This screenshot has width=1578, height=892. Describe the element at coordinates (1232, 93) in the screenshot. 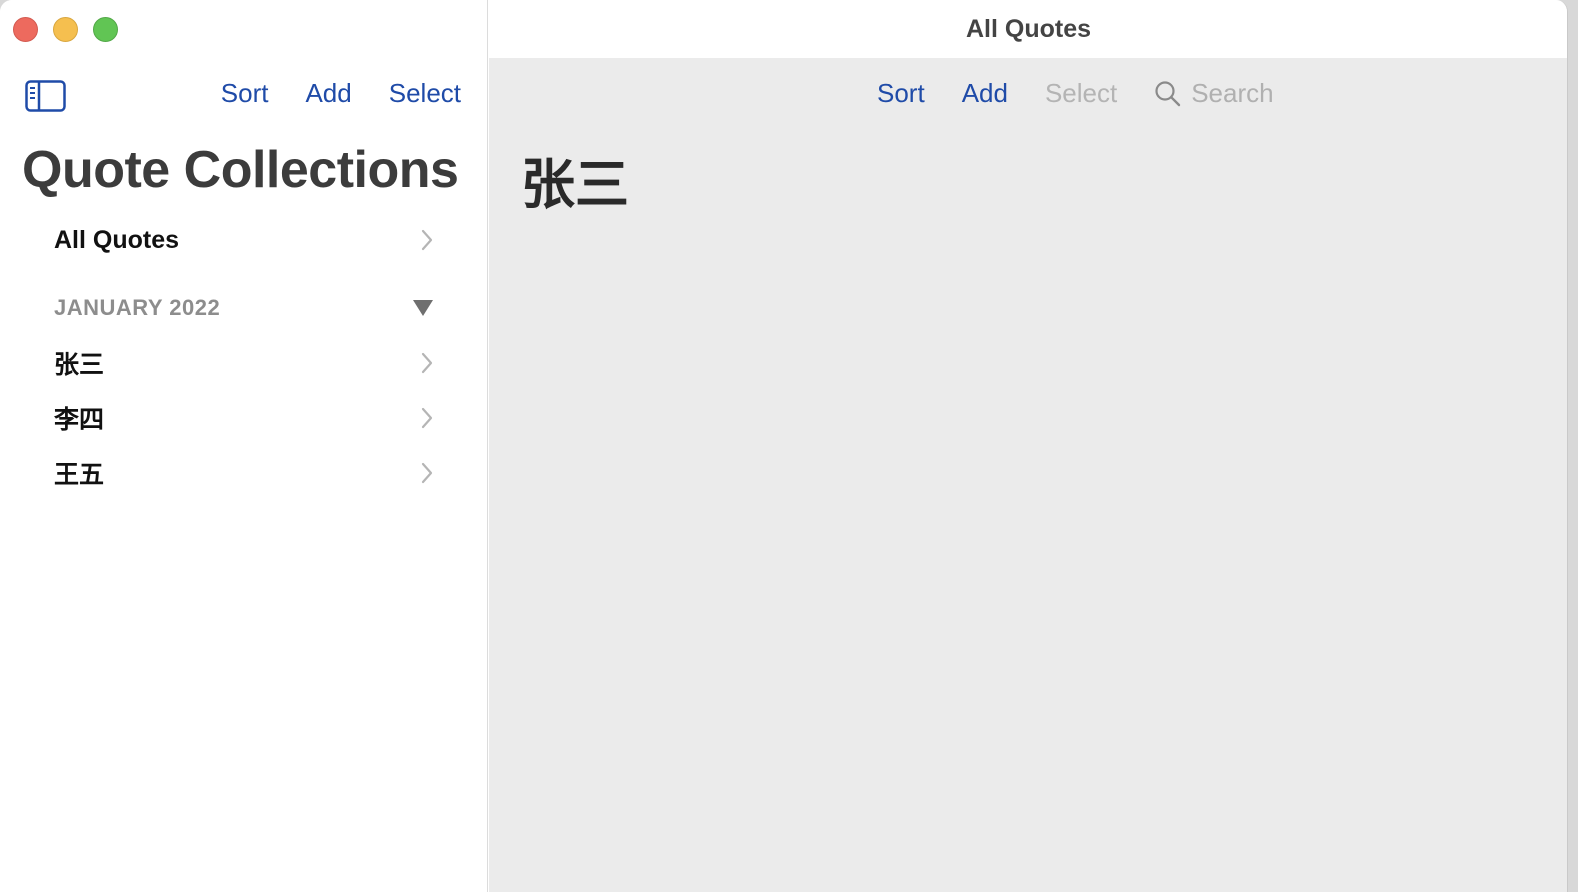

I see `search-placeholder: Search` at that location.